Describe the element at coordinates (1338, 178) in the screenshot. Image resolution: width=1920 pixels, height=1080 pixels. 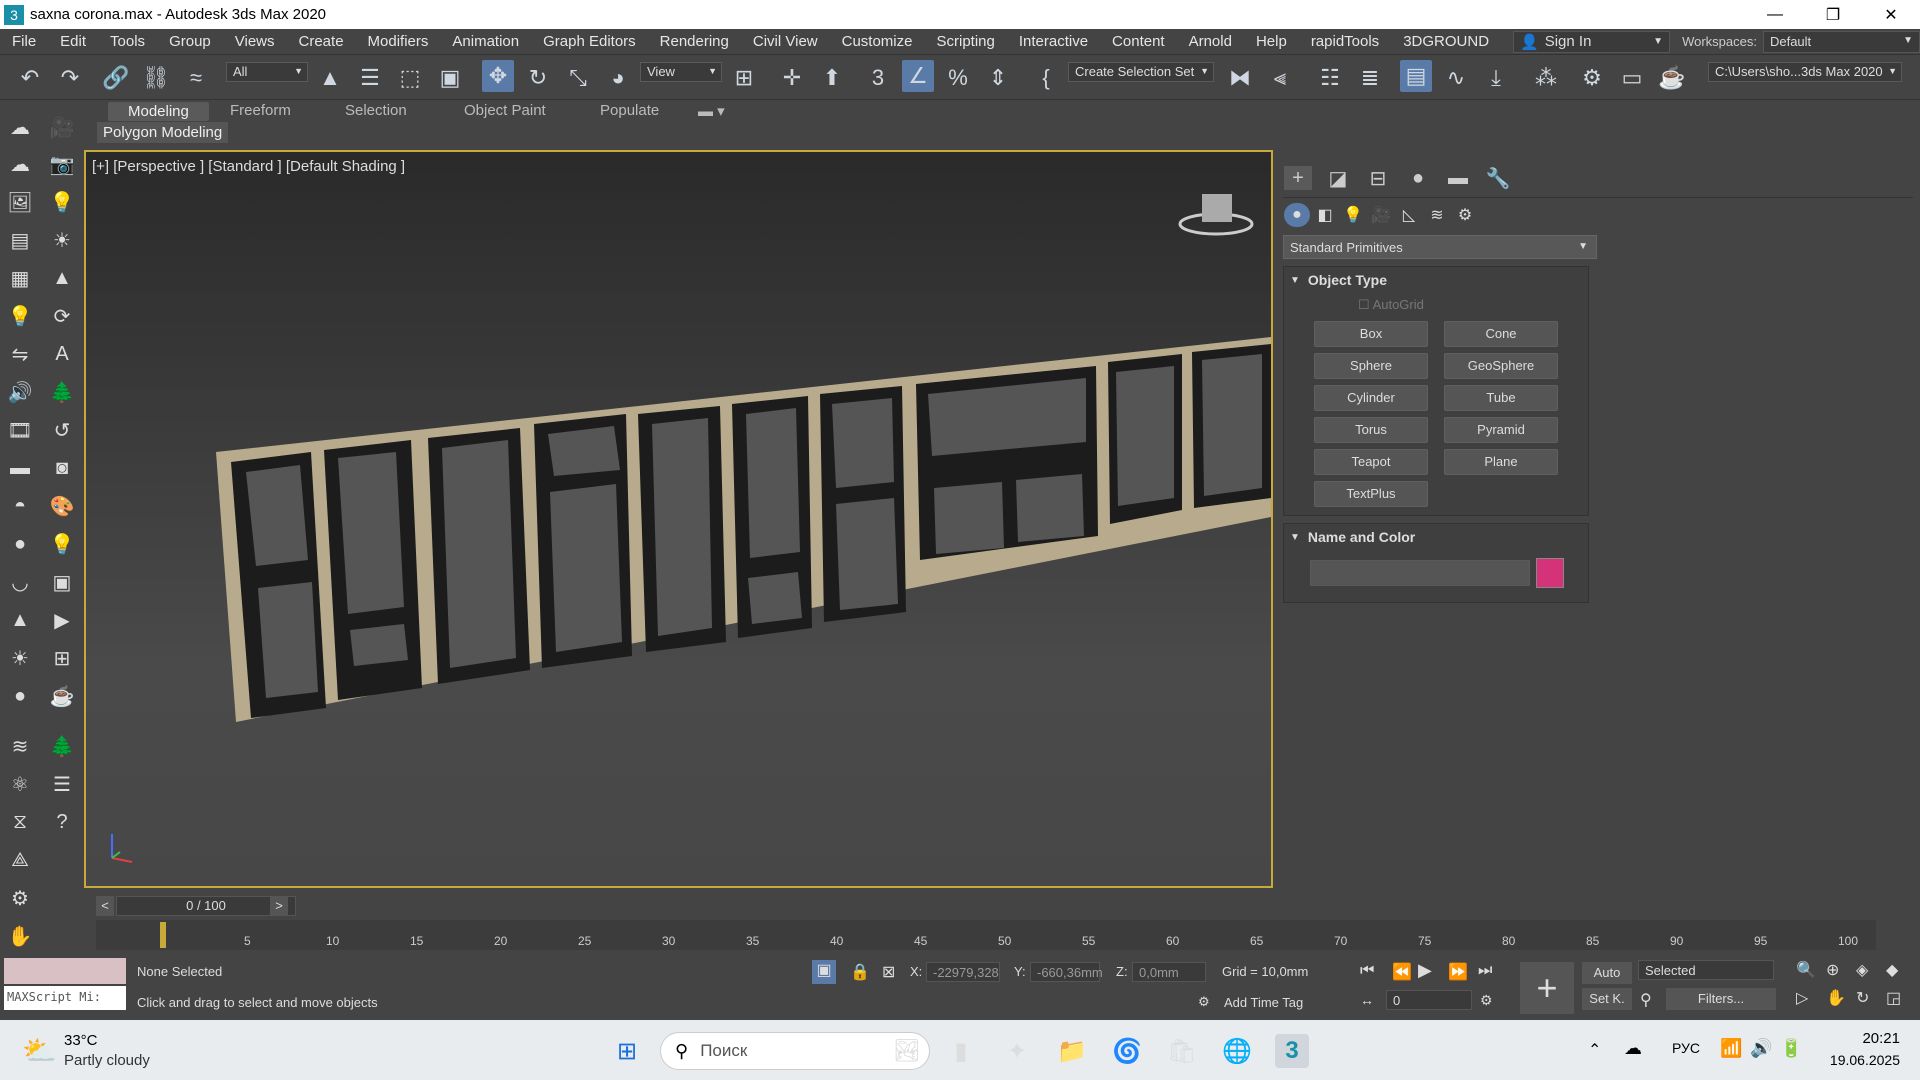
I see `modify-tab-icon: ◪` at that location.